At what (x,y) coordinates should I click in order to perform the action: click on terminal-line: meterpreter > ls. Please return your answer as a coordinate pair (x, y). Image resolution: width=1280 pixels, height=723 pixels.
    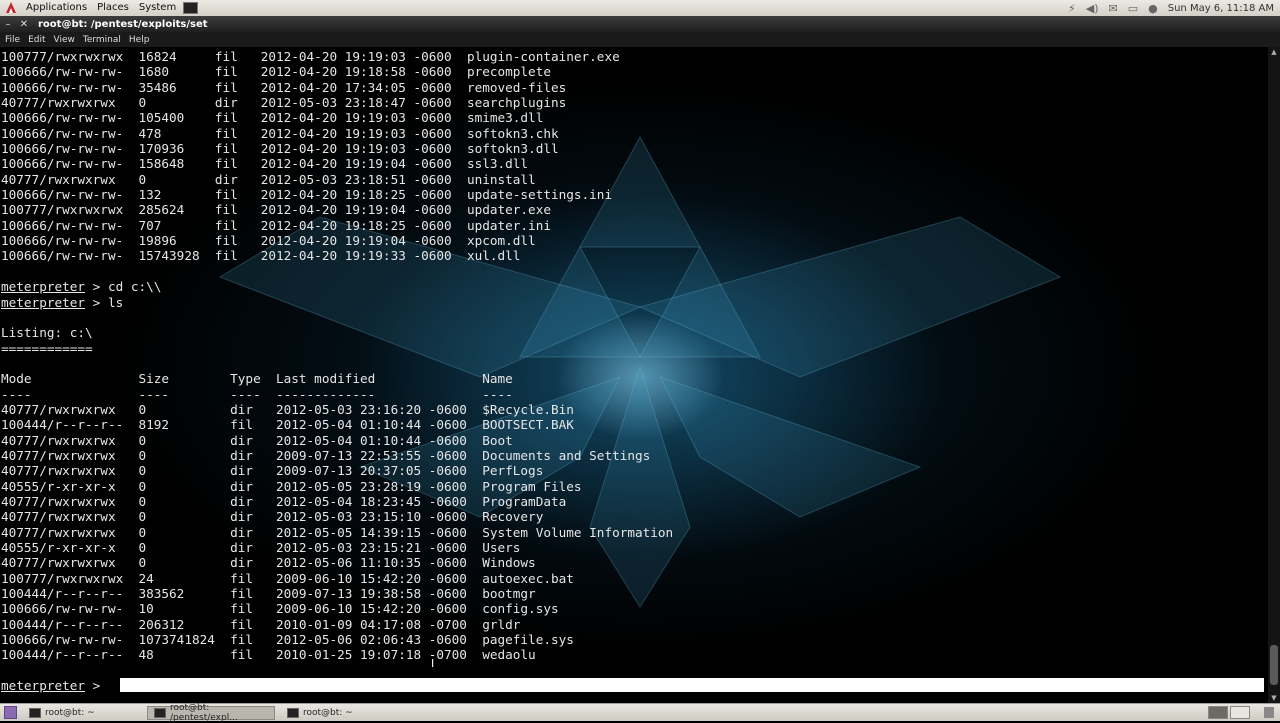
    Looking at the image, I should click on (337, 302).